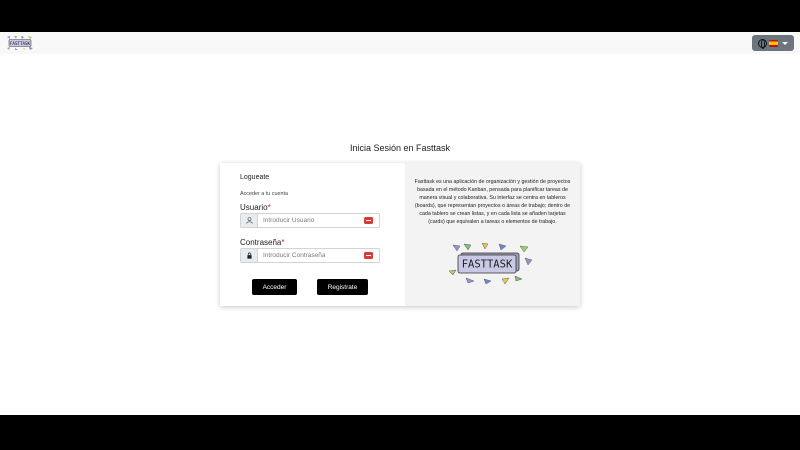 Image resolution: width=800 pixels, height=450 pixels. What do you see at coordinates (249, 255) in the screenshot?
I see `lock-icon` at bounding box center [249, 255].